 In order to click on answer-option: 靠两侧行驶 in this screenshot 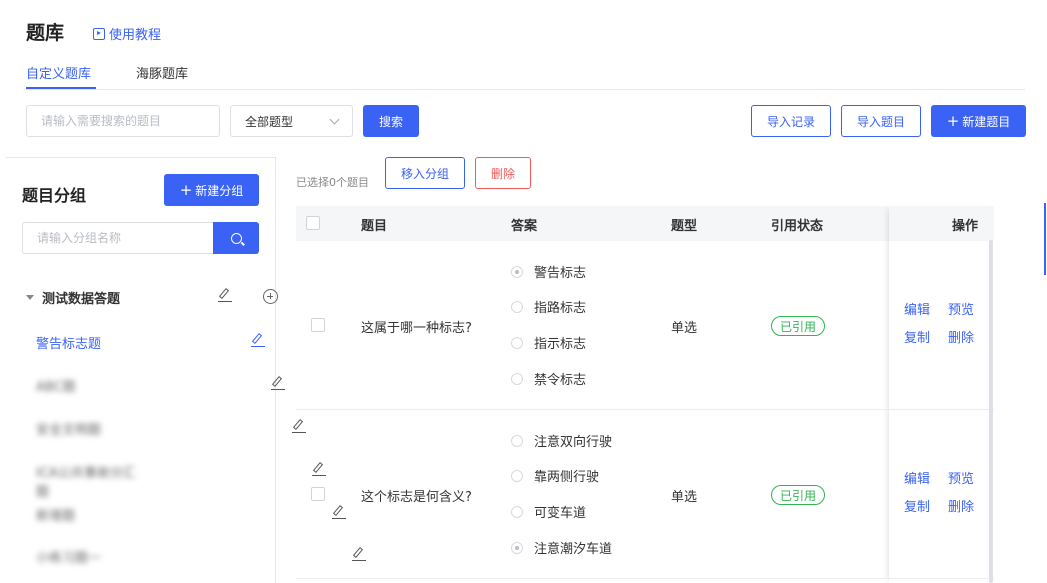, I will do `click(555, 475)`.